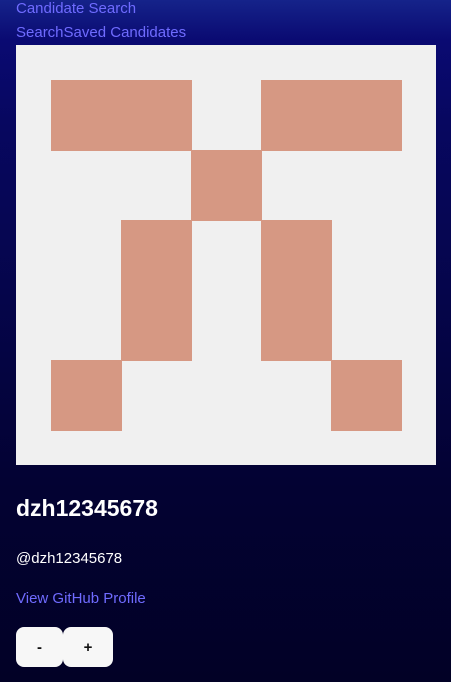 The height and width of the screenshot is (682, 451). What do you see at coordinates (88, 647) in the screenshot?
I see `save-candidate-button: +` at bounding box center [88, 647].